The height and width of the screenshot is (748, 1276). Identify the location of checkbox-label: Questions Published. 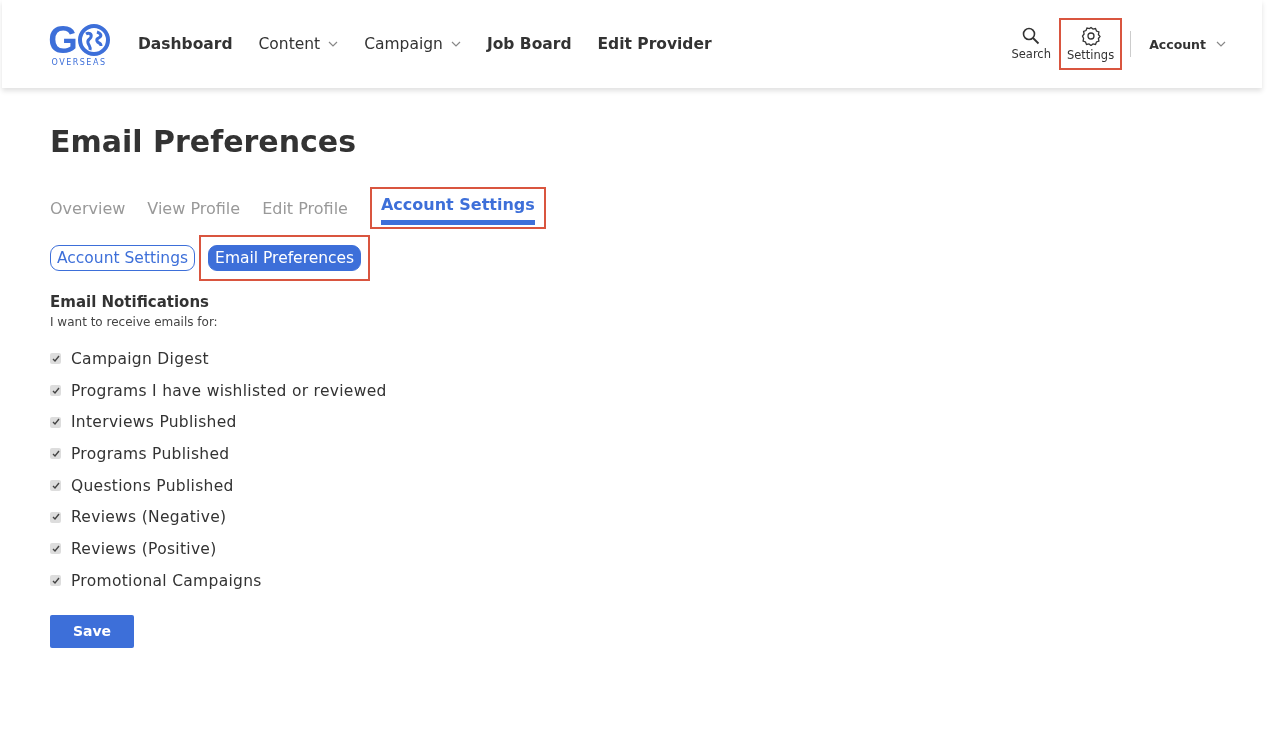
(152, 485).